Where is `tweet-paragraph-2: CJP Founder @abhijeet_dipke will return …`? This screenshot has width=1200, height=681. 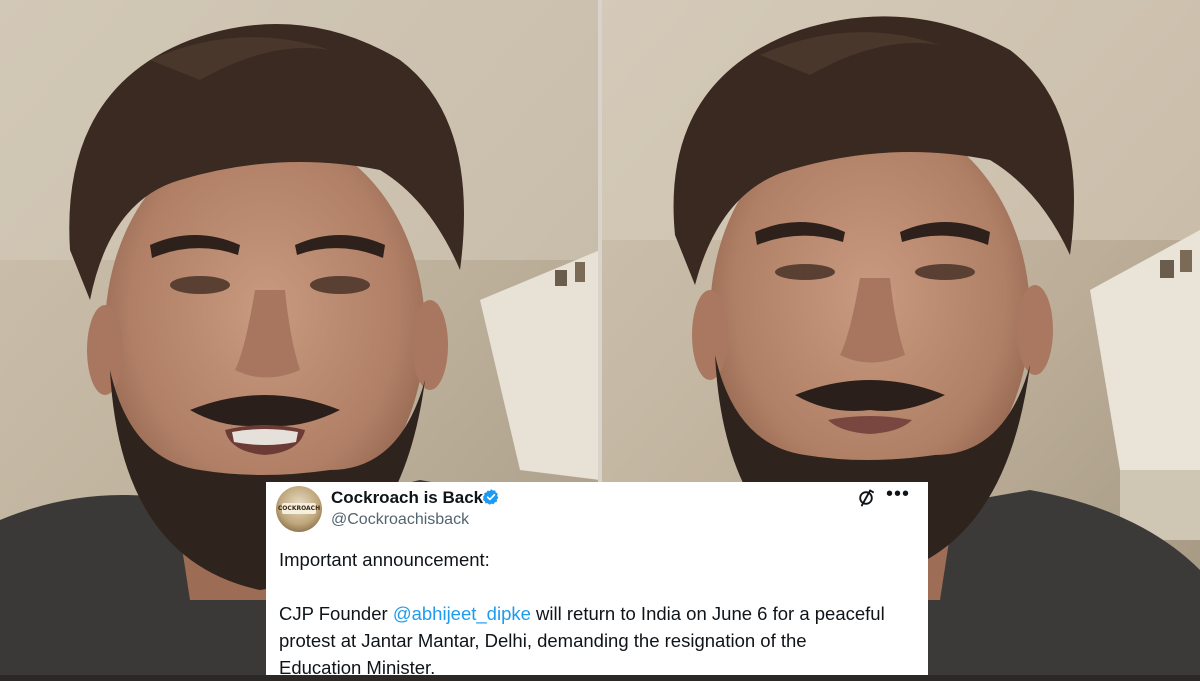 tweet-paragraph-2: CJP Founder @abhijeet_dipke will return … is located at coordinates (599, 613).